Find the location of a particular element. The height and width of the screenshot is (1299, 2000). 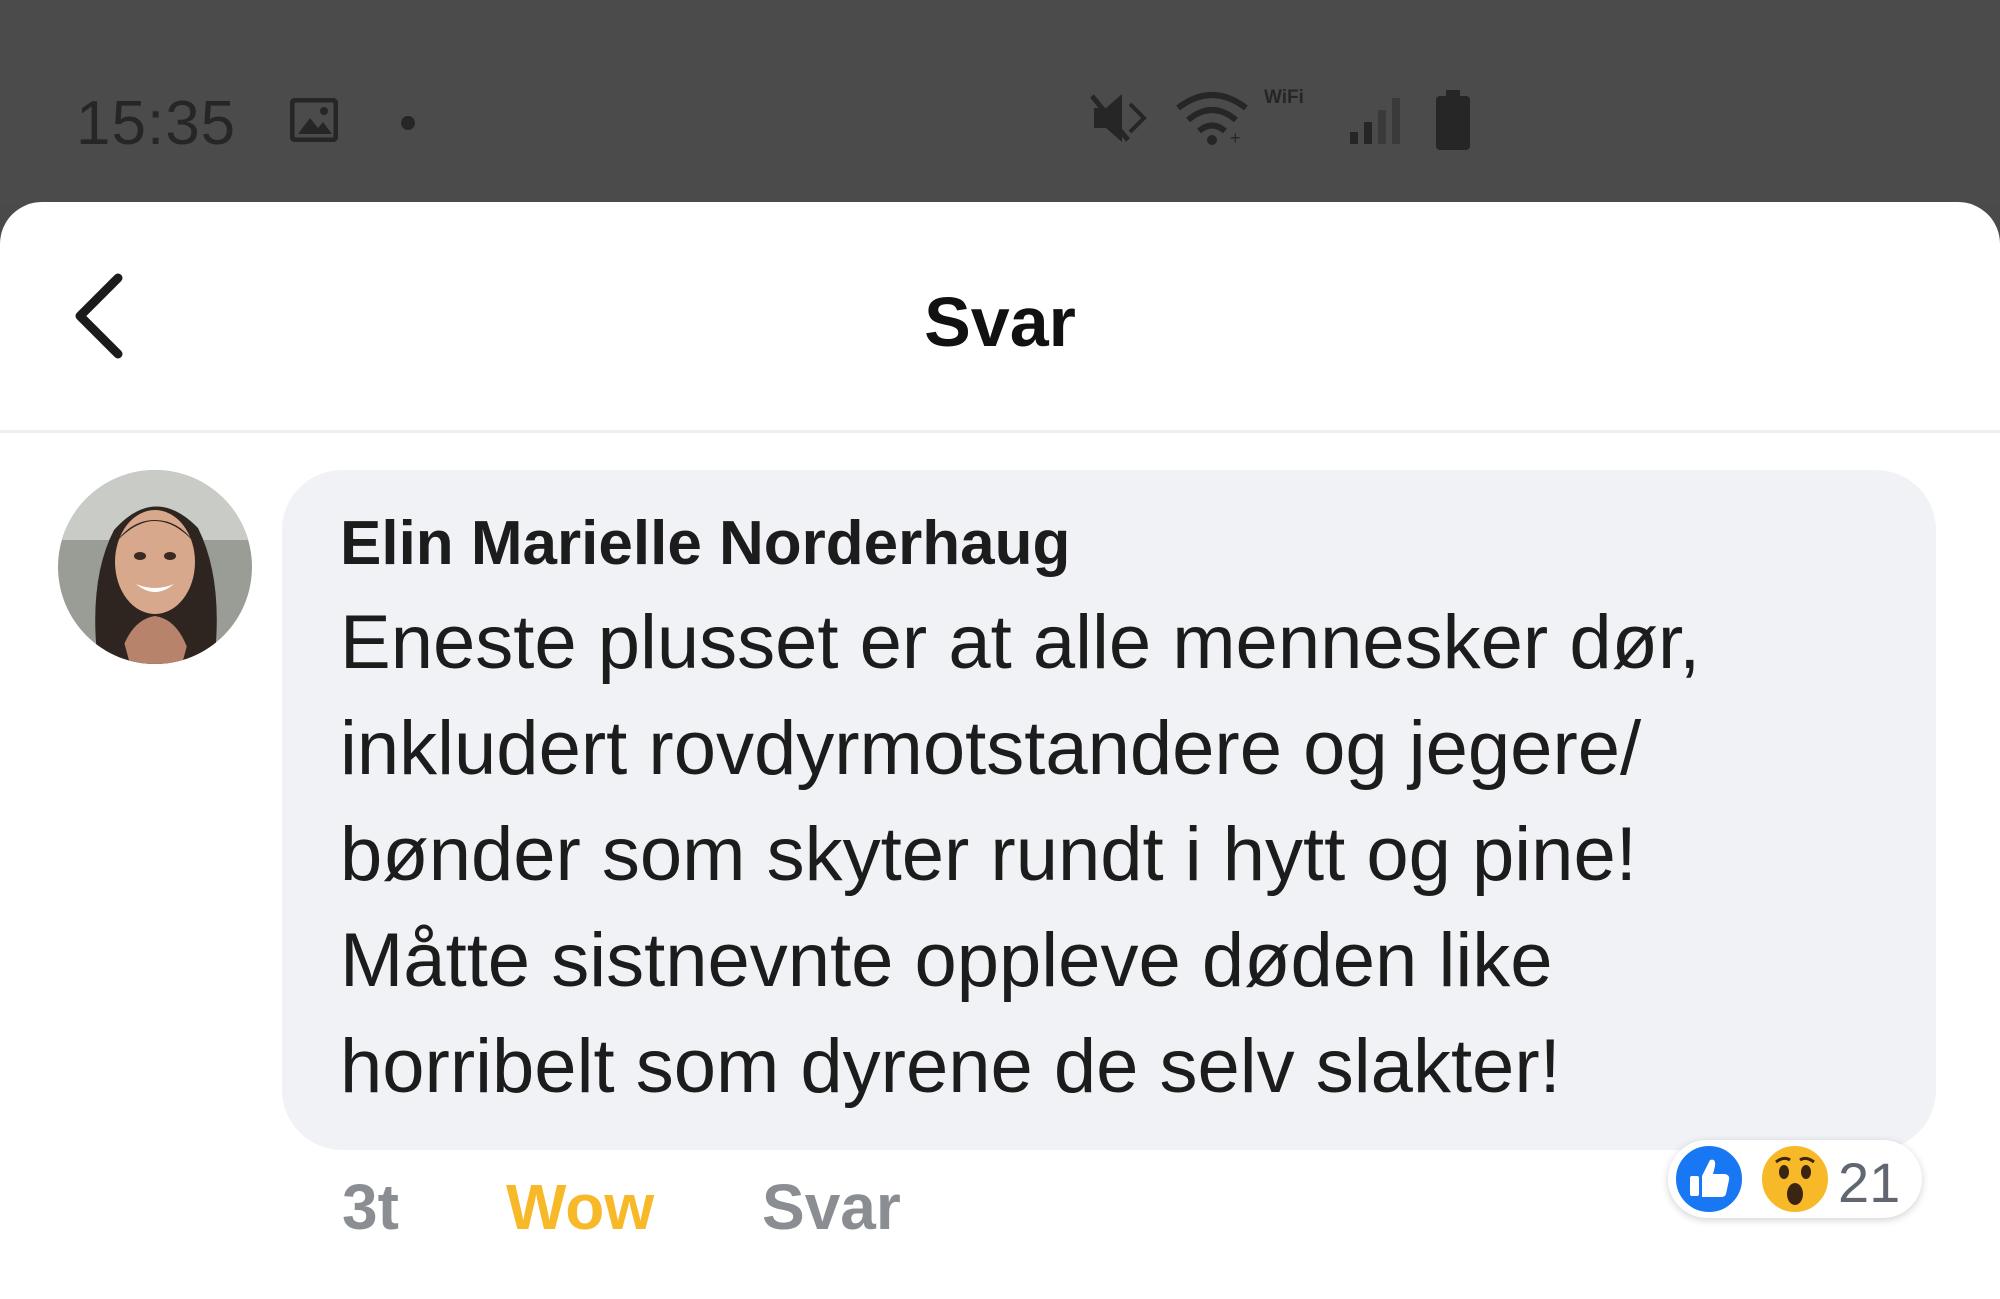

page-title: Svar is located at coordinates (1000, 322).